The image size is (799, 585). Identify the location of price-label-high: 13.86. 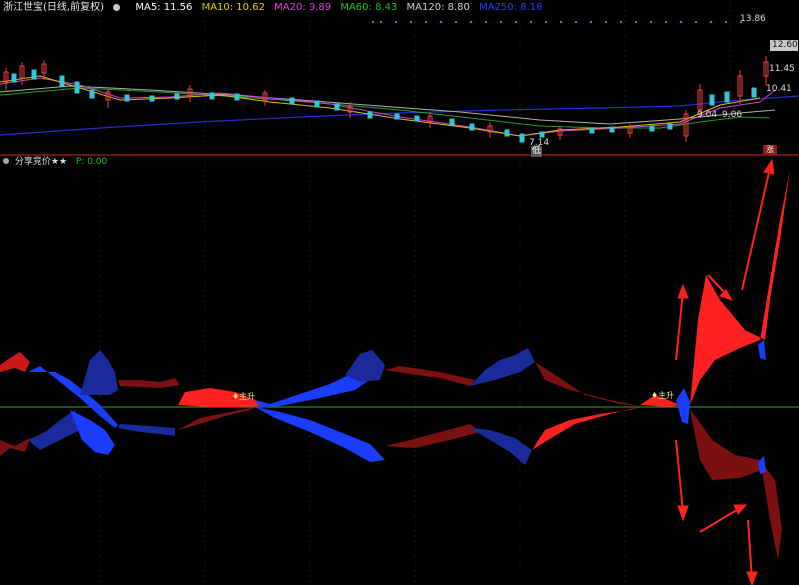
(753, 19).